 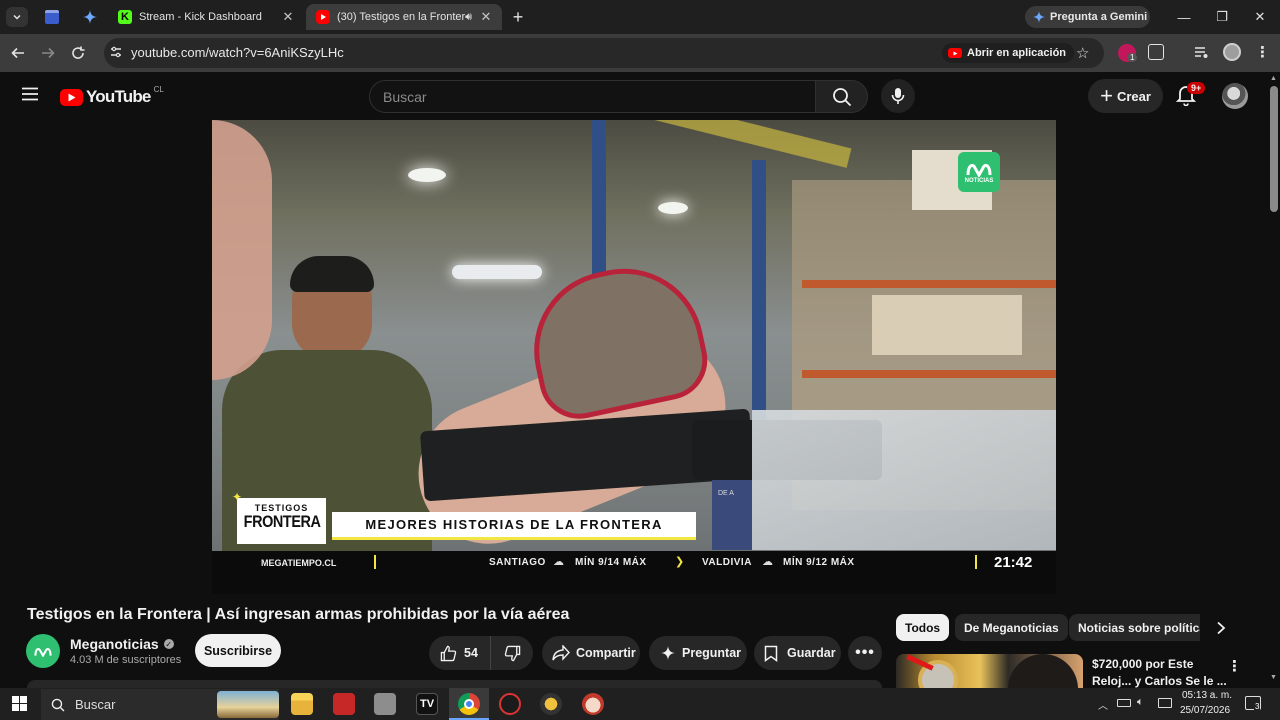 I want to click on scrollbar-thumb, so click(x=1274, y=149).